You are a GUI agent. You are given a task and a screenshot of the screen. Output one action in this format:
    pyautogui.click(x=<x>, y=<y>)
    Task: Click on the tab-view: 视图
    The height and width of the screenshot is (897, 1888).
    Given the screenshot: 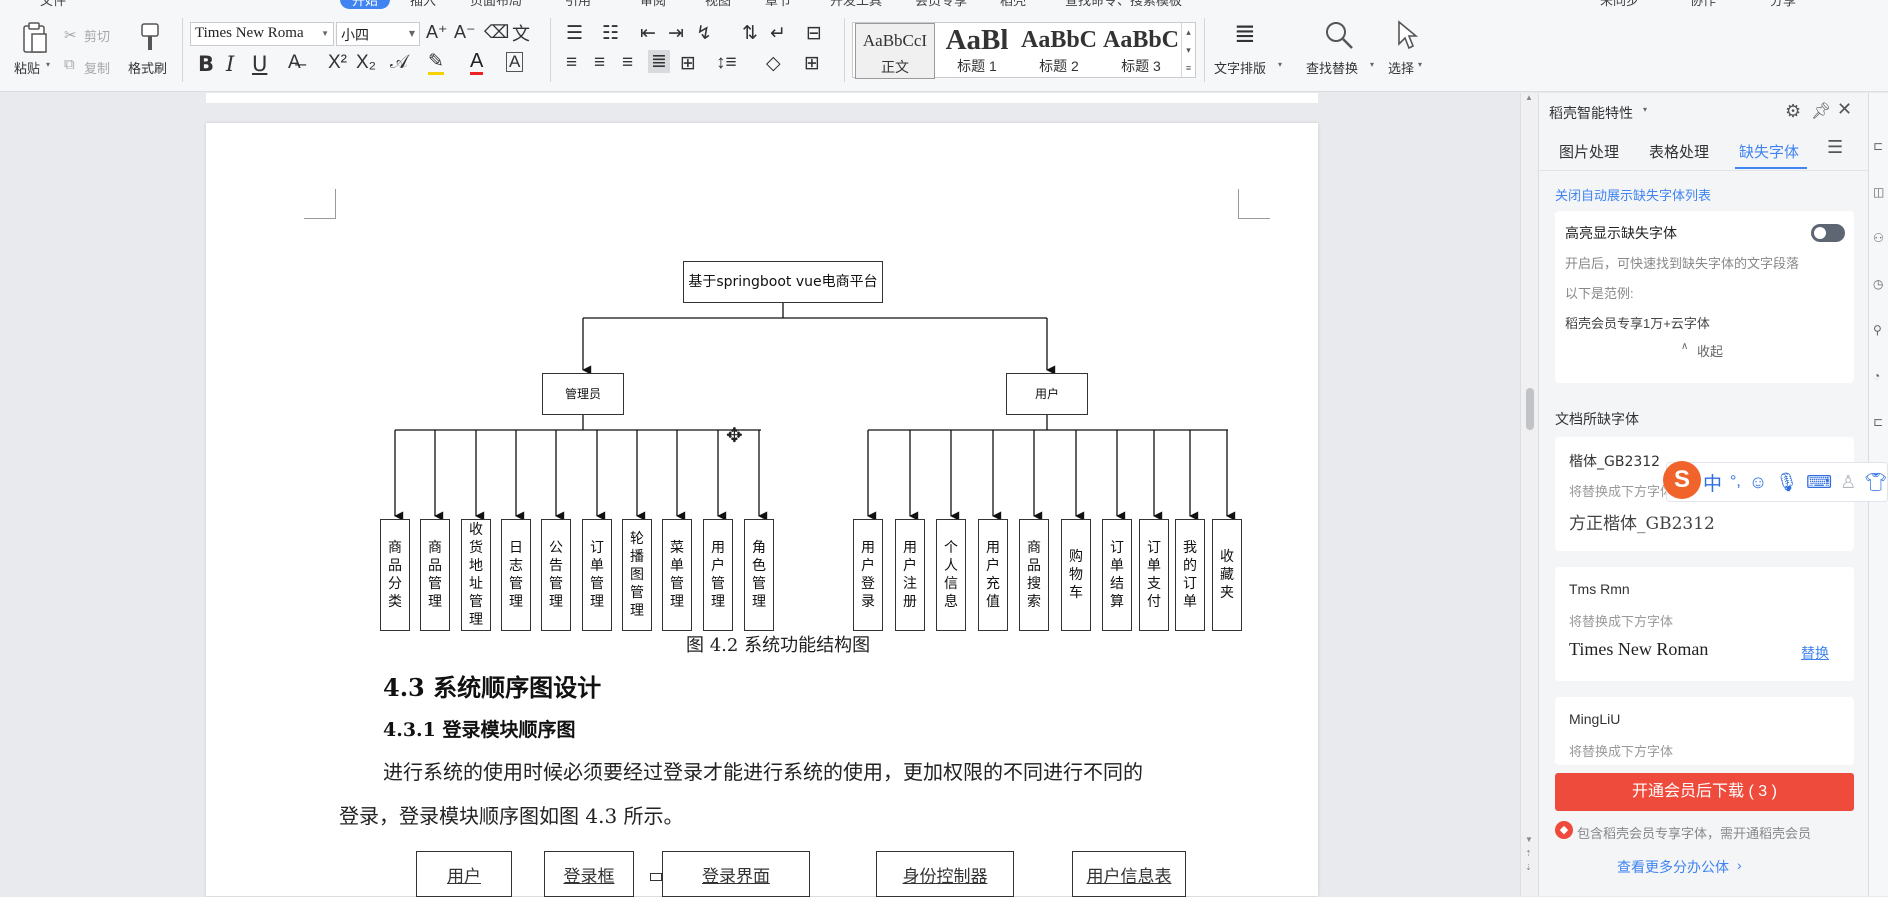 What is the action you would take?
    pyautogui.click(x=718, y=4)
    